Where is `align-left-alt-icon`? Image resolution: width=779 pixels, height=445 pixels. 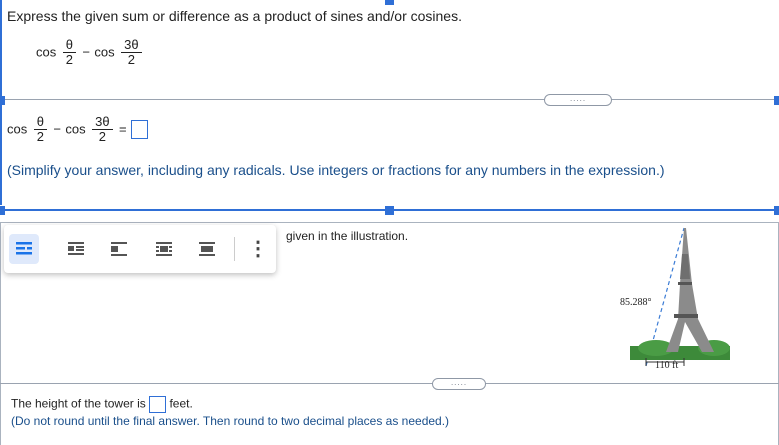
align-left-alt-icon is located at coordinates (119, 249).